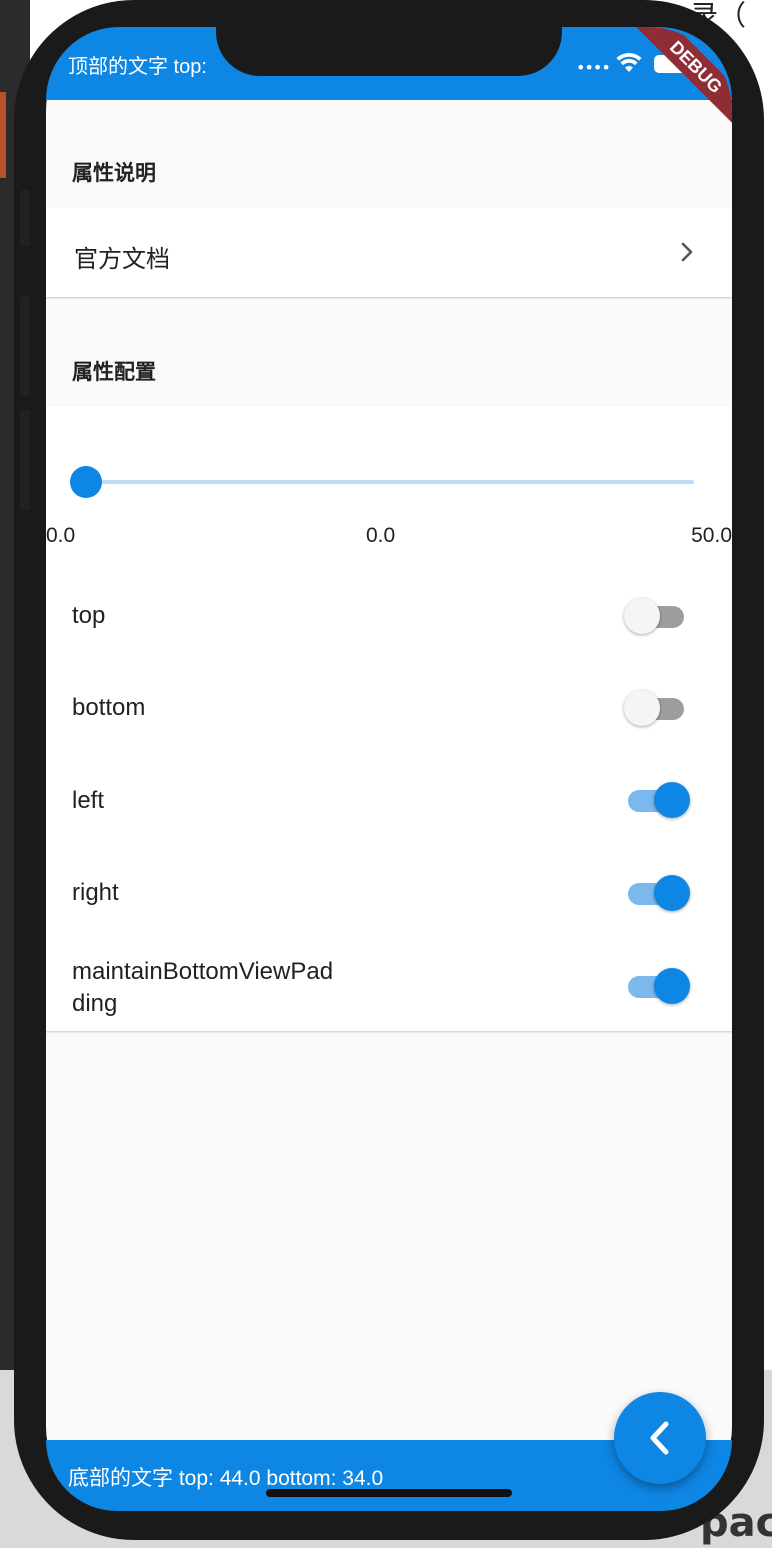  Describe the element at coordinates (3, 135) in the screenshot. I see `desktop-thumbnail` at that location.